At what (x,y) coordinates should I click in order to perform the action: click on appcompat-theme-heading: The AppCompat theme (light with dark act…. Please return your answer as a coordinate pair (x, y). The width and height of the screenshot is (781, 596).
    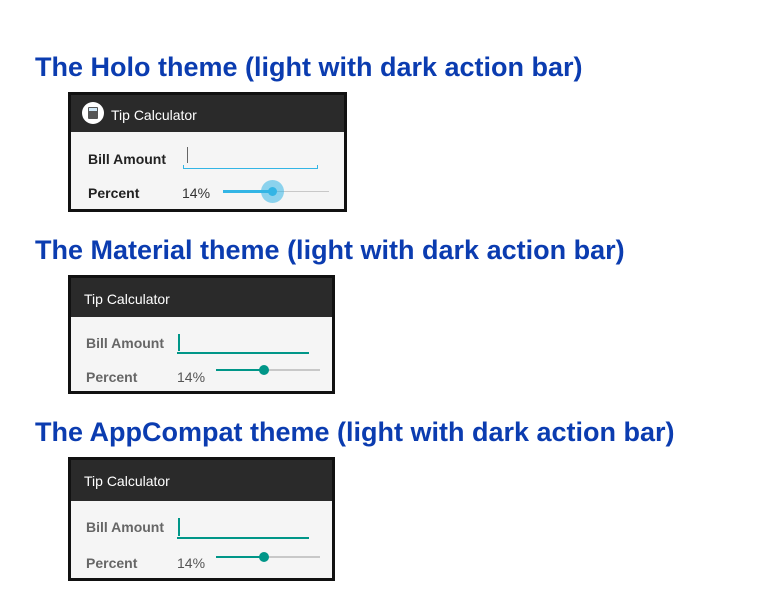
    Looking at the image, I should click on (355, 432).